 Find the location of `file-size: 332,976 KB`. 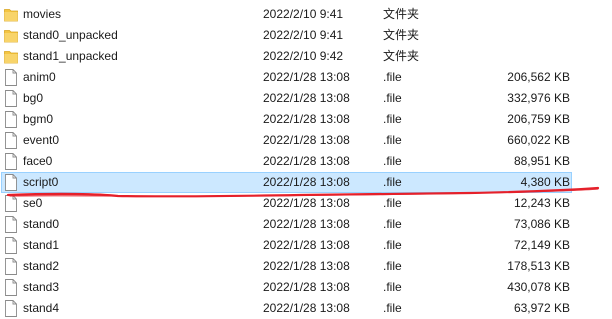

file-size: 332,976 KB is located at coordinates (538, 98).